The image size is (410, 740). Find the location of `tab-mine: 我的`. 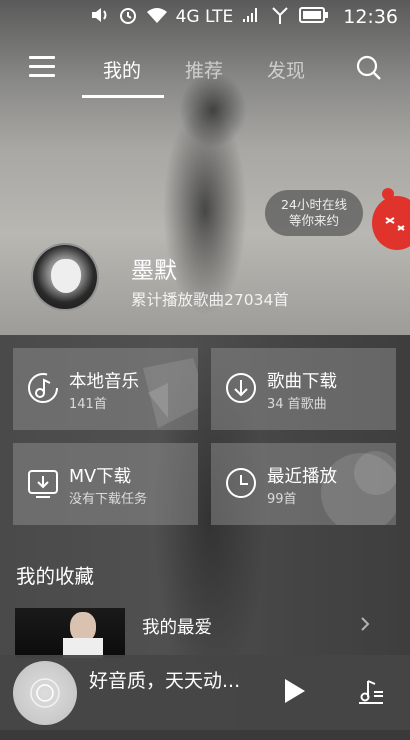

tab-mine: 我的 is located at coordinates (122, 69).